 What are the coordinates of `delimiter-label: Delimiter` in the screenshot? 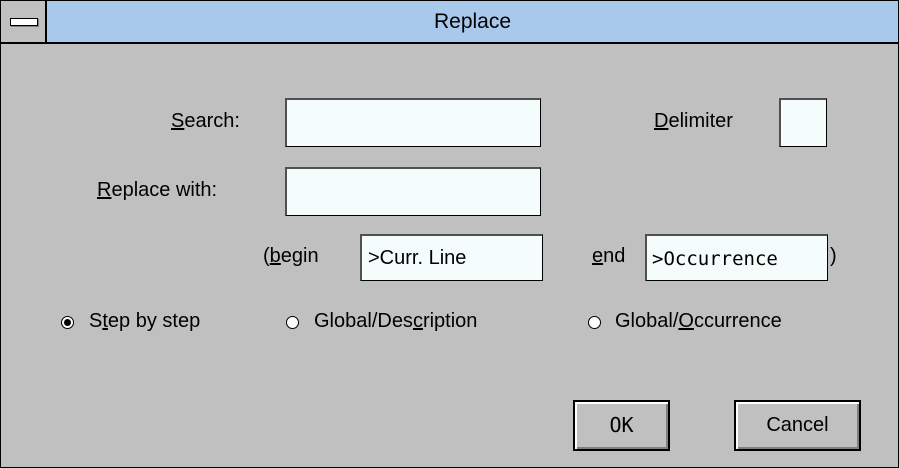 It's located at (693, 121).